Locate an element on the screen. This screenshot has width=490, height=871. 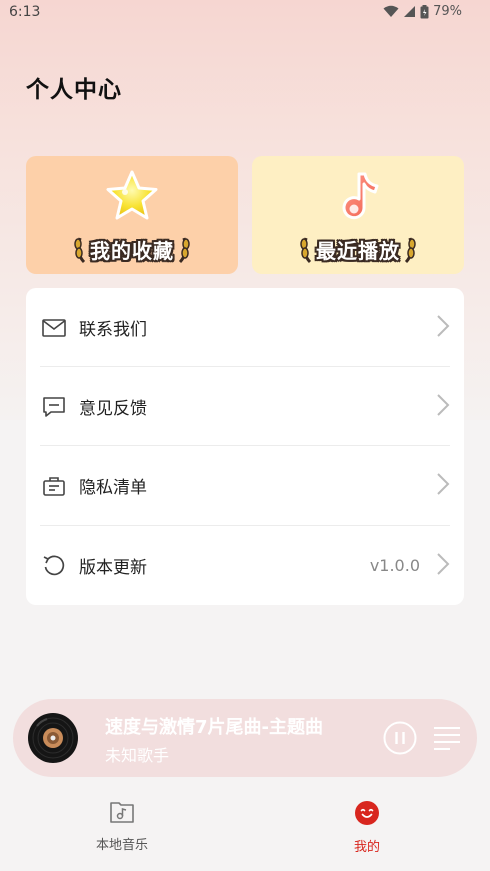
pause-button is located at coordinates (400, 740).